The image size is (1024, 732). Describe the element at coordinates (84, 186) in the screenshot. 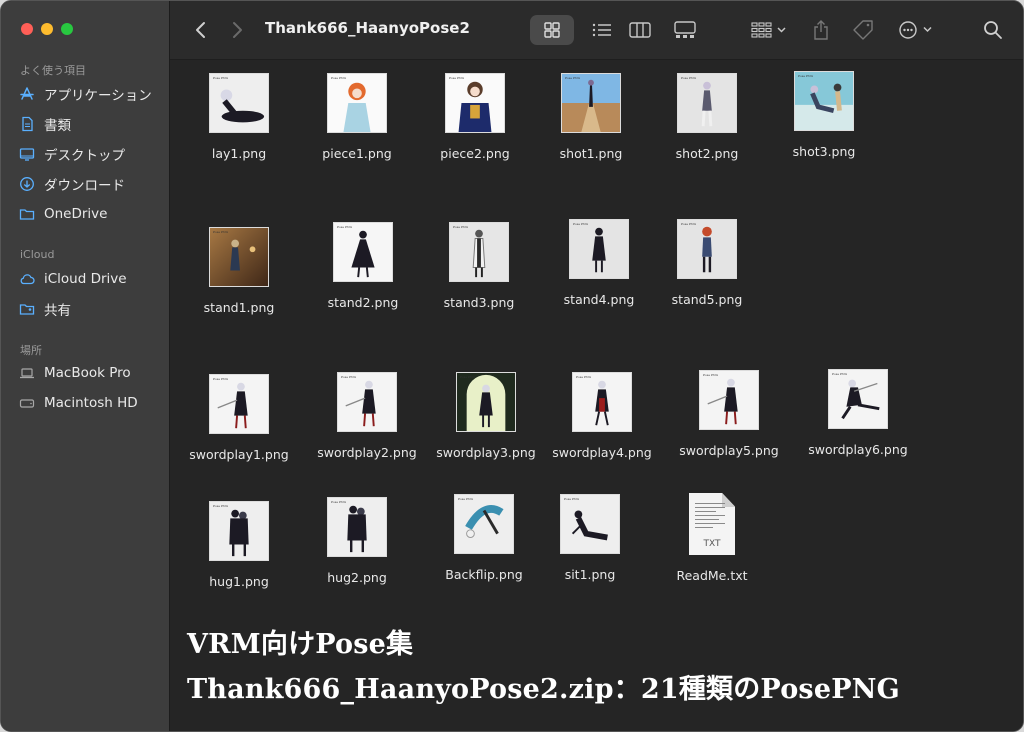

I see `sidebar-item-label: ダウンロード` at that location.